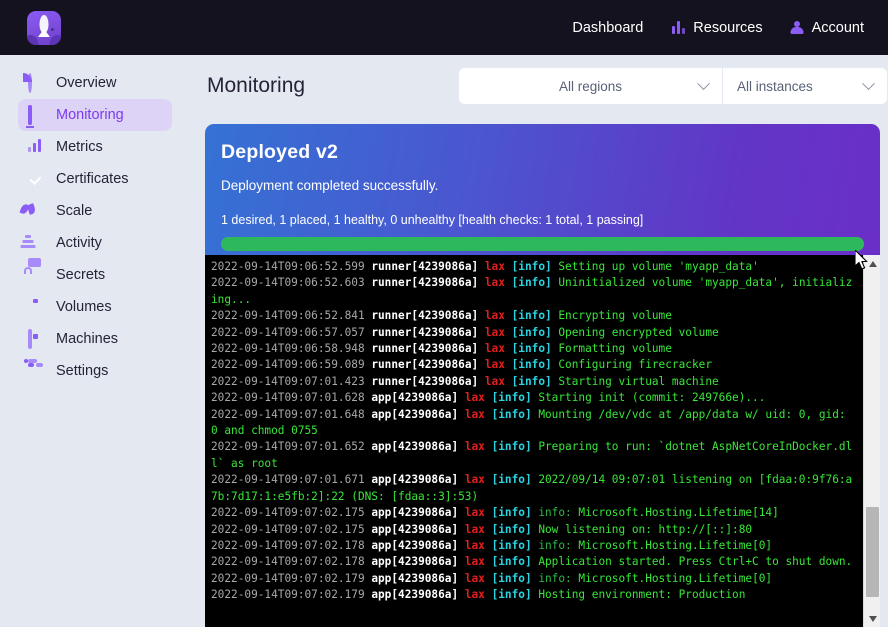  Describe the element at coordinates (87, 339) in the screenshot. I see `sidebar-item-label: Machines` at that location.